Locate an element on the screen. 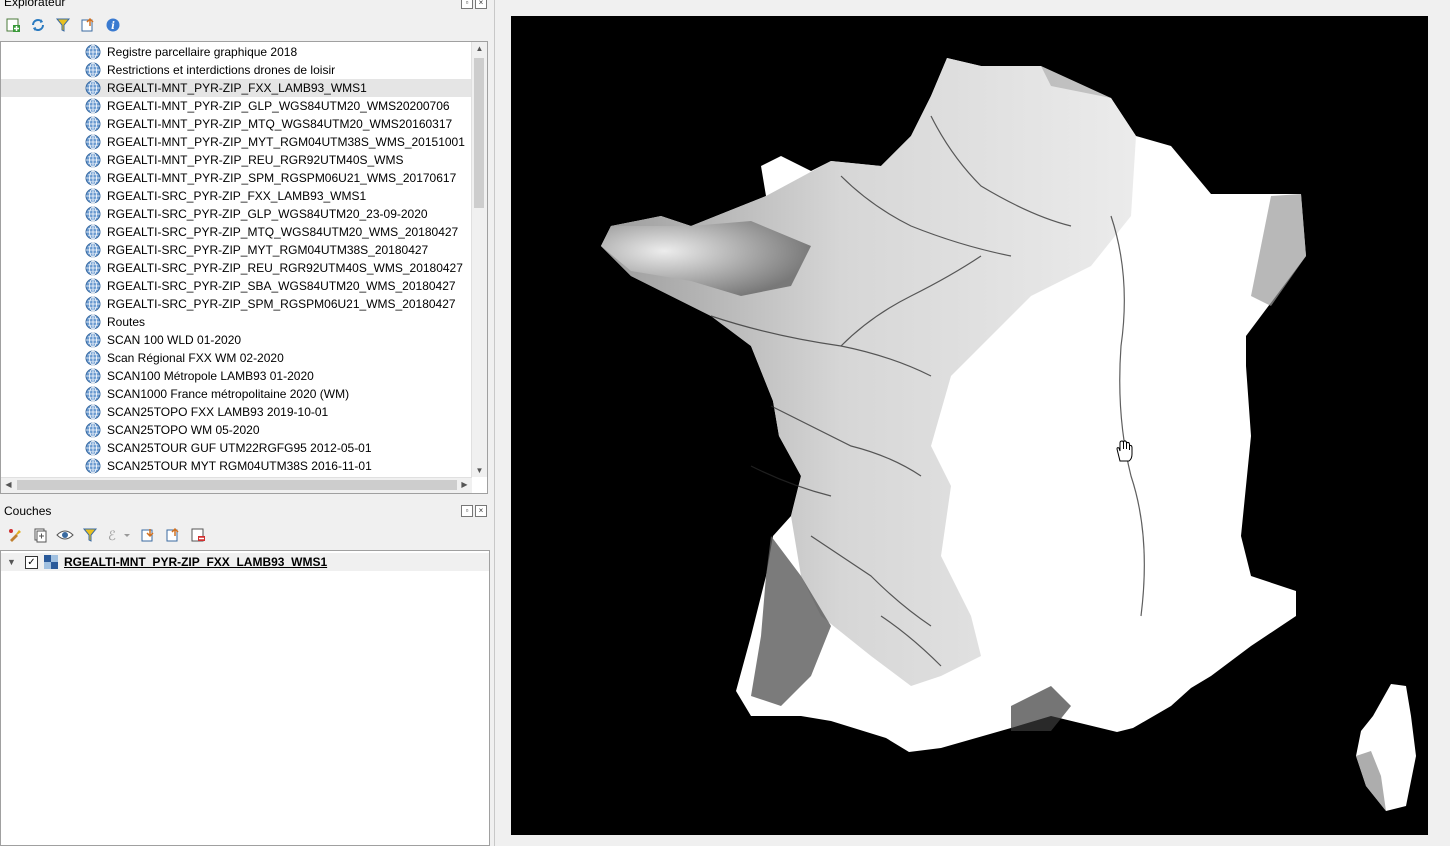 The image size is (1450, 846). explorer-item-label: SCAN25TOPO WM 05-2020 is located at coordinates (183, 430).